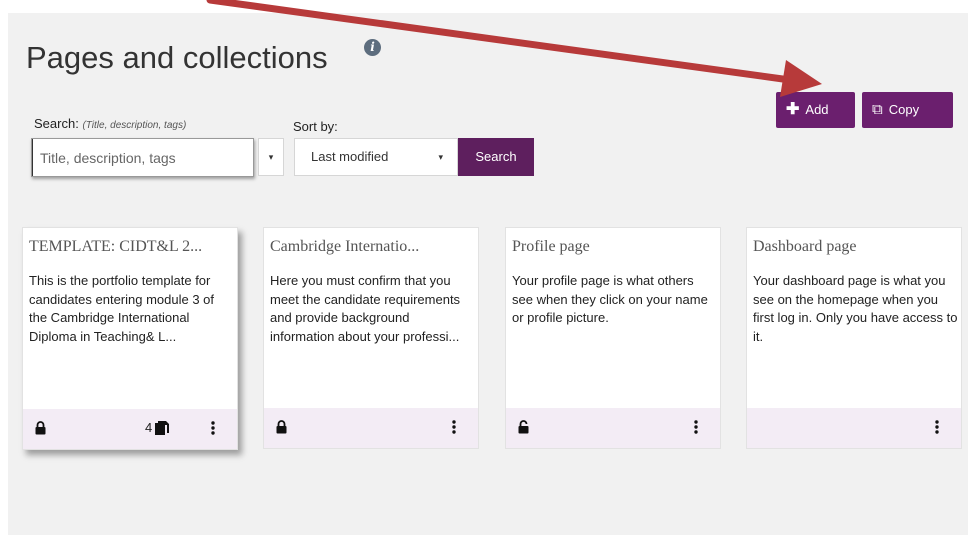  I want to click on search-hint: (Title, description, tags), so click(134, 125).